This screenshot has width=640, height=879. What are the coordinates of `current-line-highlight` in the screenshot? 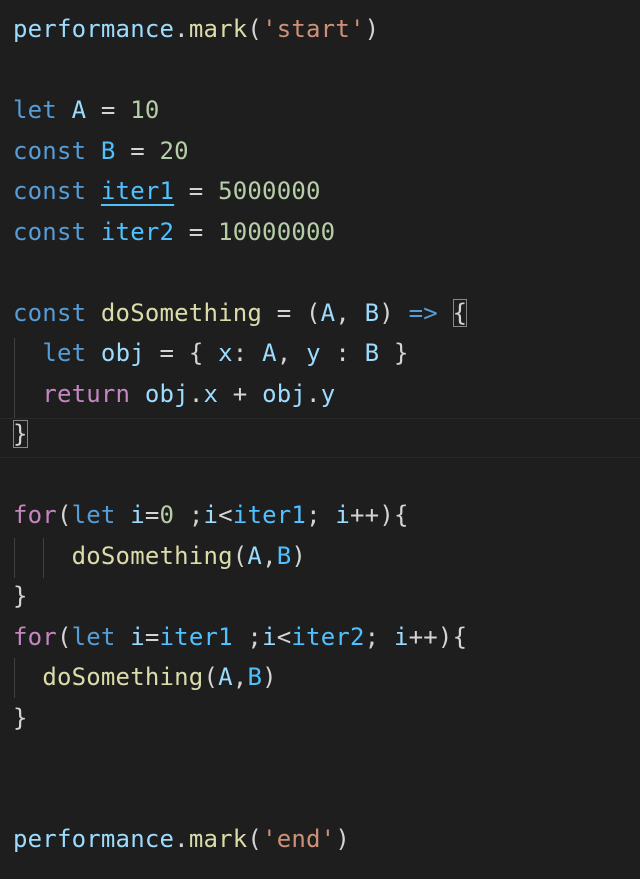 It's located at (320, 438).